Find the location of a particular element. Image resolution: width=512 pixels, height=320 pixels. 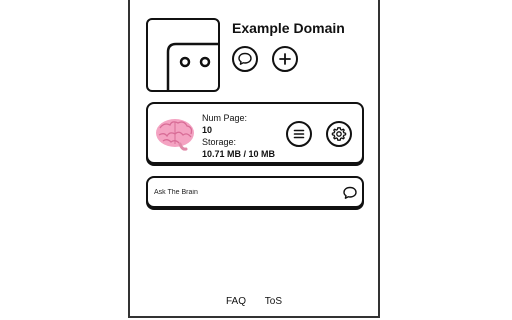

site-header: Example Domain is located at coordinates (256, 56).